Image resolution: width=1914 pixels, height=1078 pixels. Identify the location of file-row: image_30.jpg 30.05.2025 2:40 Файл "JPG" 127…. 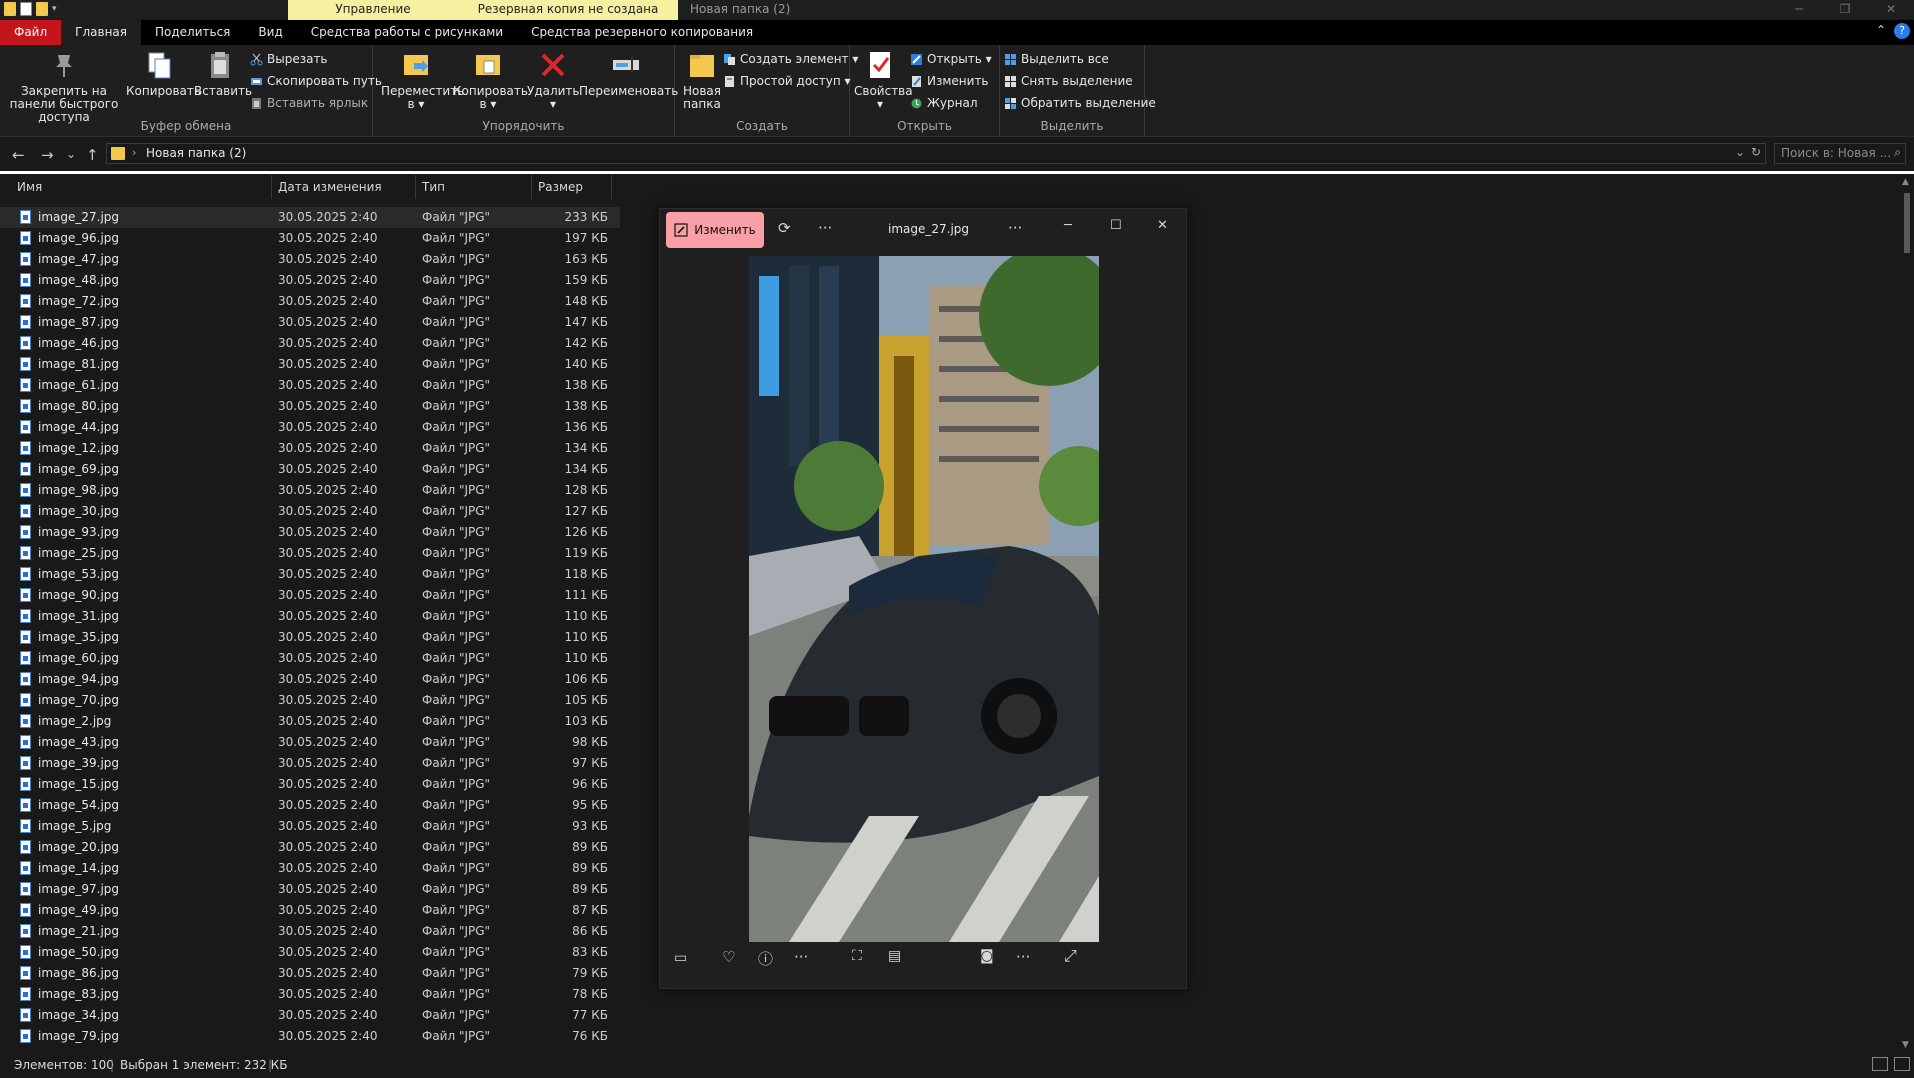
(310, 511).